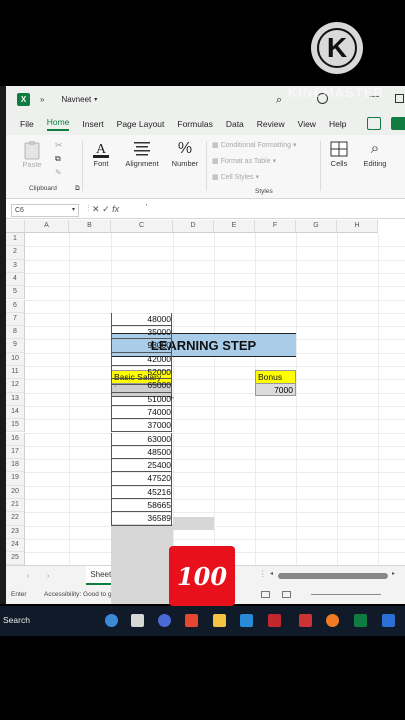  I want to click on sheet-more-icon: ⋮, so click(263, 573).